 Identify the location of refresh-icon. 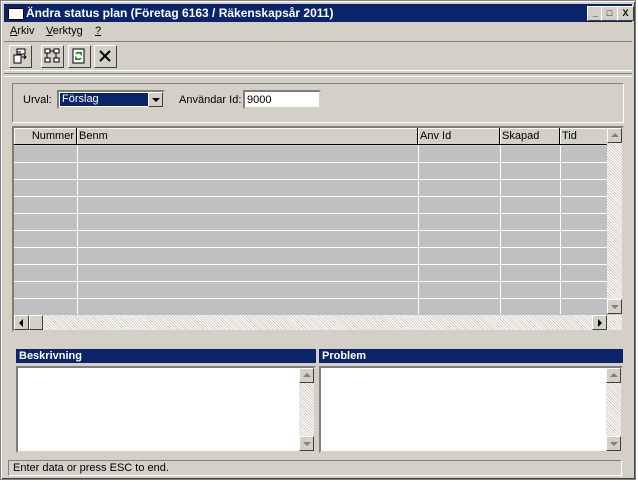
(78, 56).